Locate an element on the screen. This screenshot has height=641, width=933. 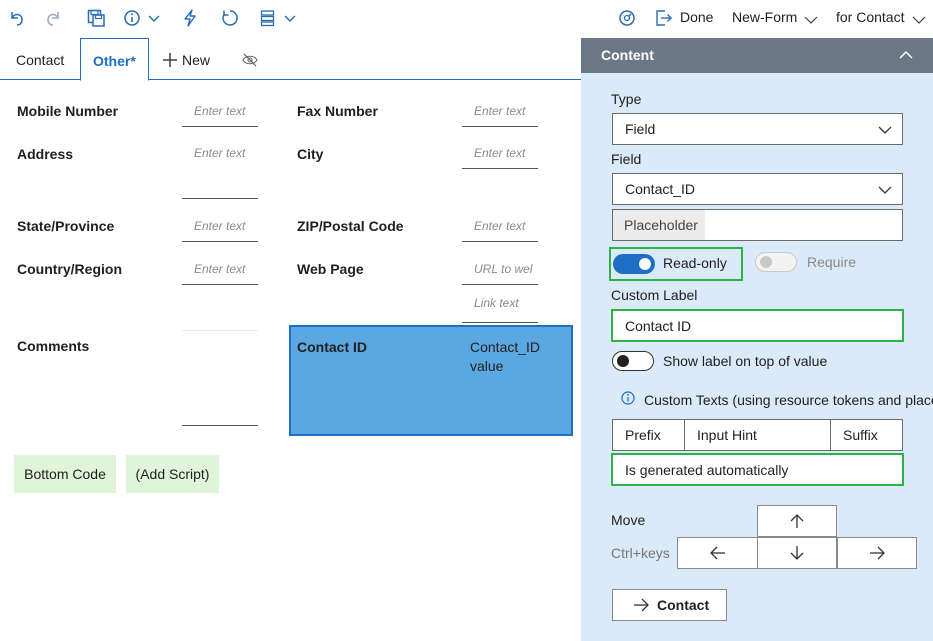
goto-contact-label: Contact is located at coordinates (683, 605).